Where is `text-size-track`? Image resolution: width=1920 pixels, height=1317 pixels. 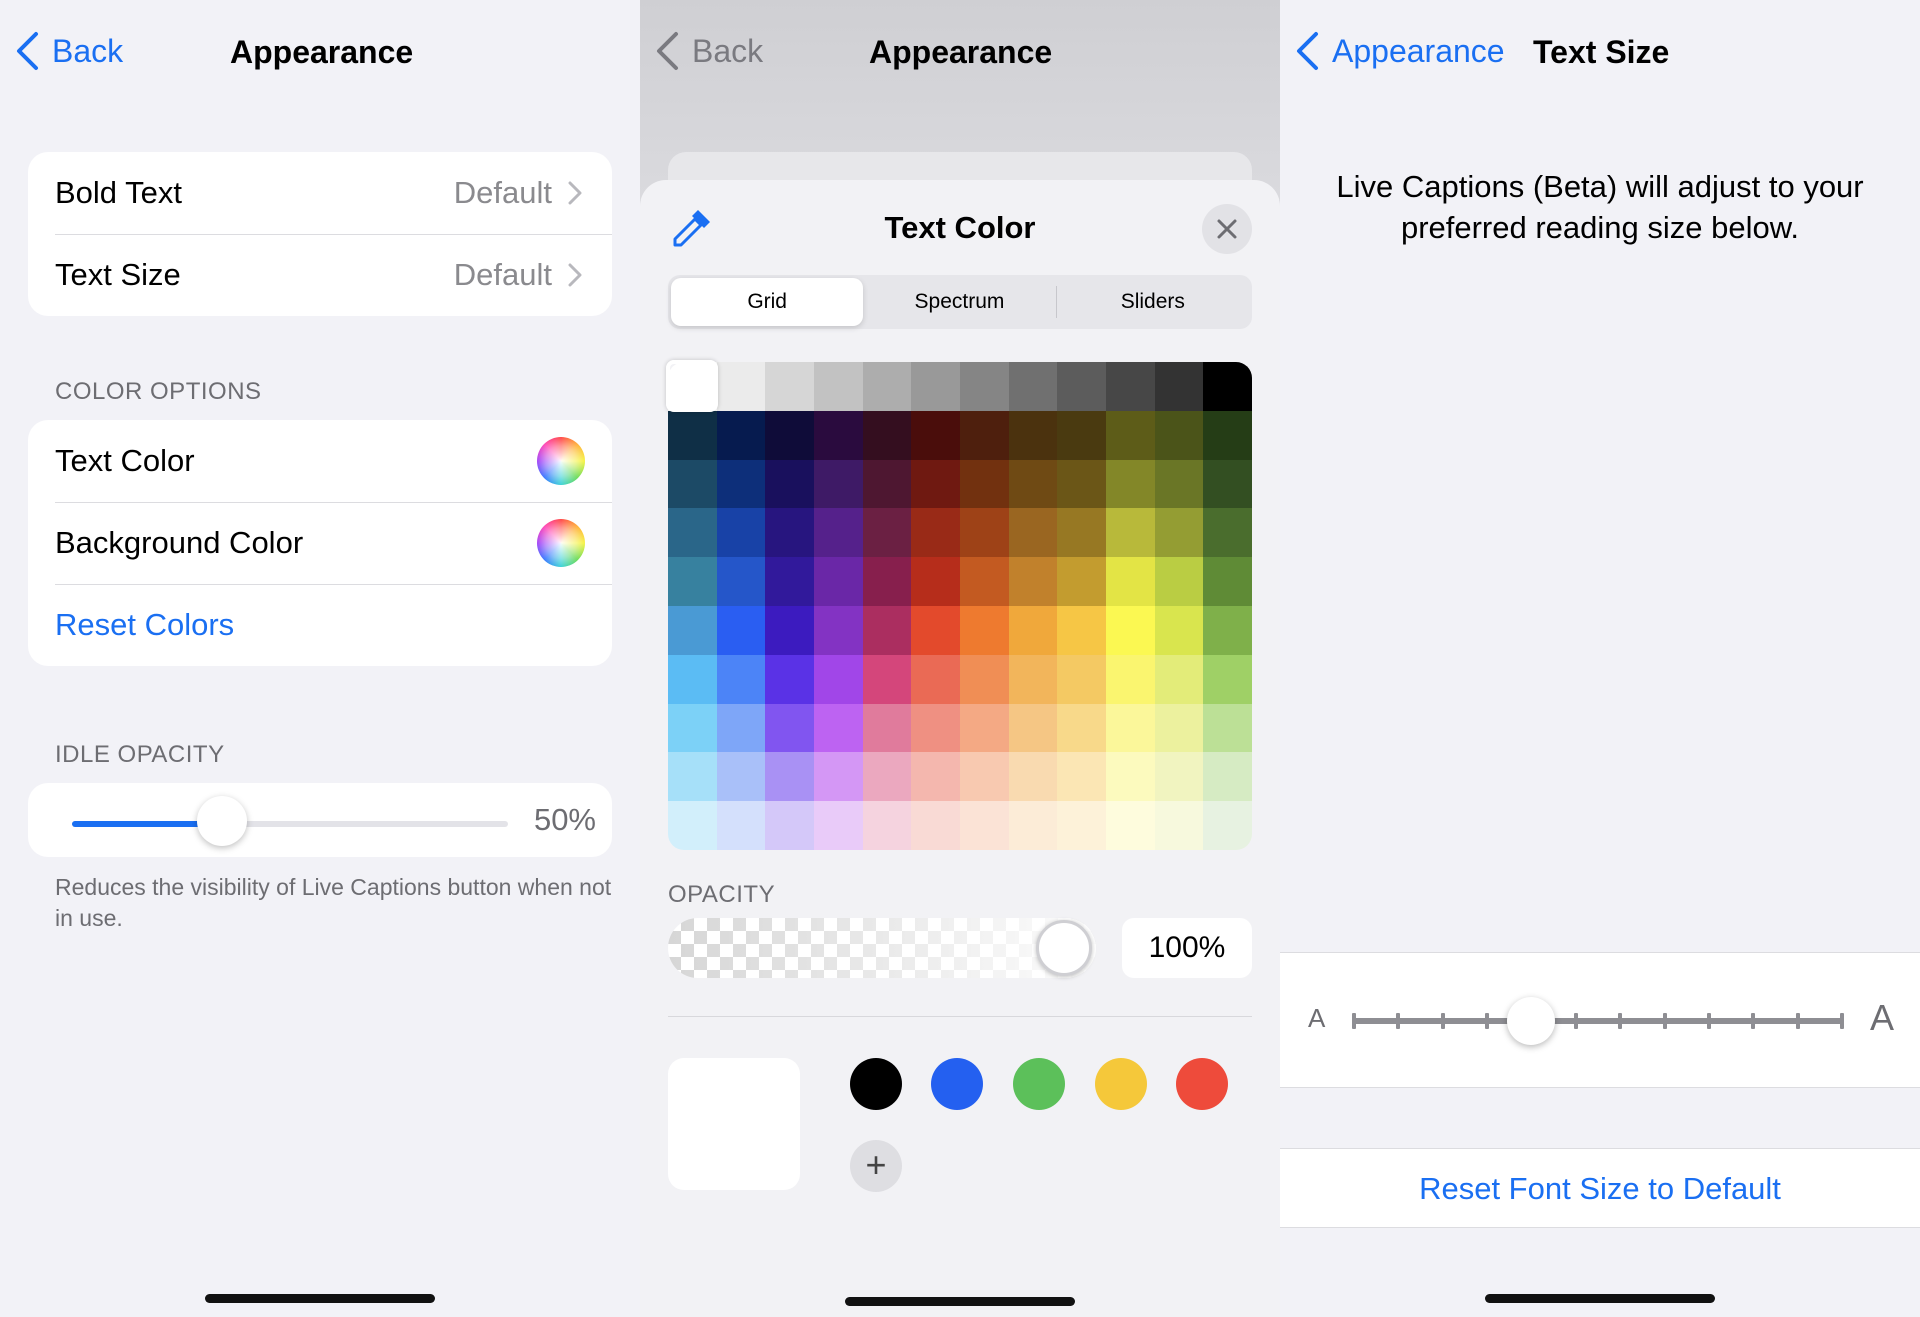
text-size-track is located at coordinates (1598, 1021).